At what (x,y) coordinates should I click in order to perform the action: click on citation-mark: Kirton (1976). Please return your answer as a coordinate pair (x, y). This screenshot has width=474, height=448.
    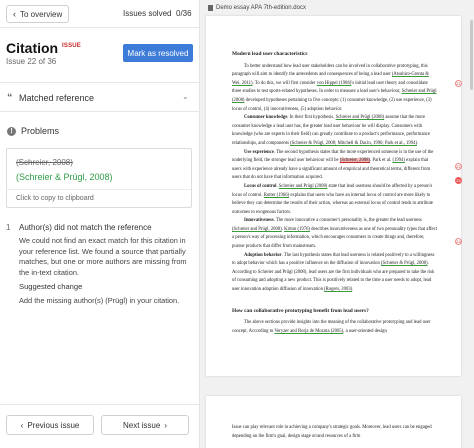
    Looking at the image, I should click on (297, 229).